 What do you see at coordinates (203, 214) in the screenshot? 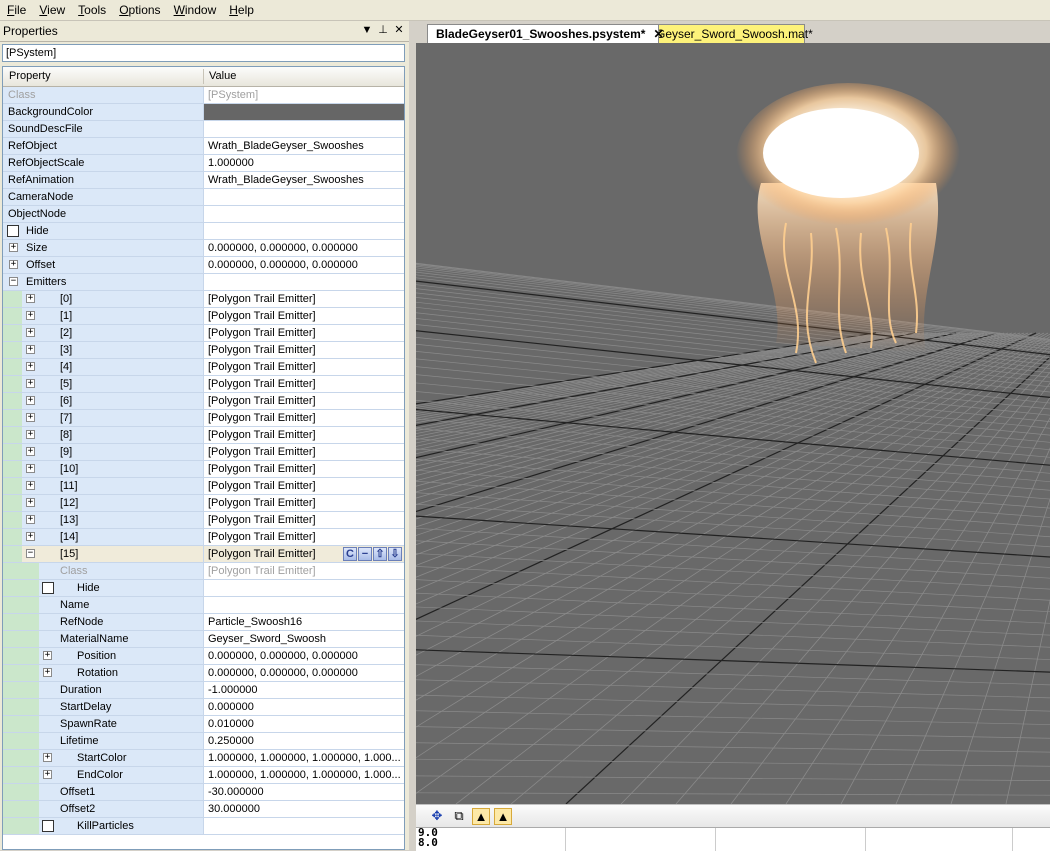
I see `prop-row-object-node: ObjectNode` at bounding box center [203, 214].